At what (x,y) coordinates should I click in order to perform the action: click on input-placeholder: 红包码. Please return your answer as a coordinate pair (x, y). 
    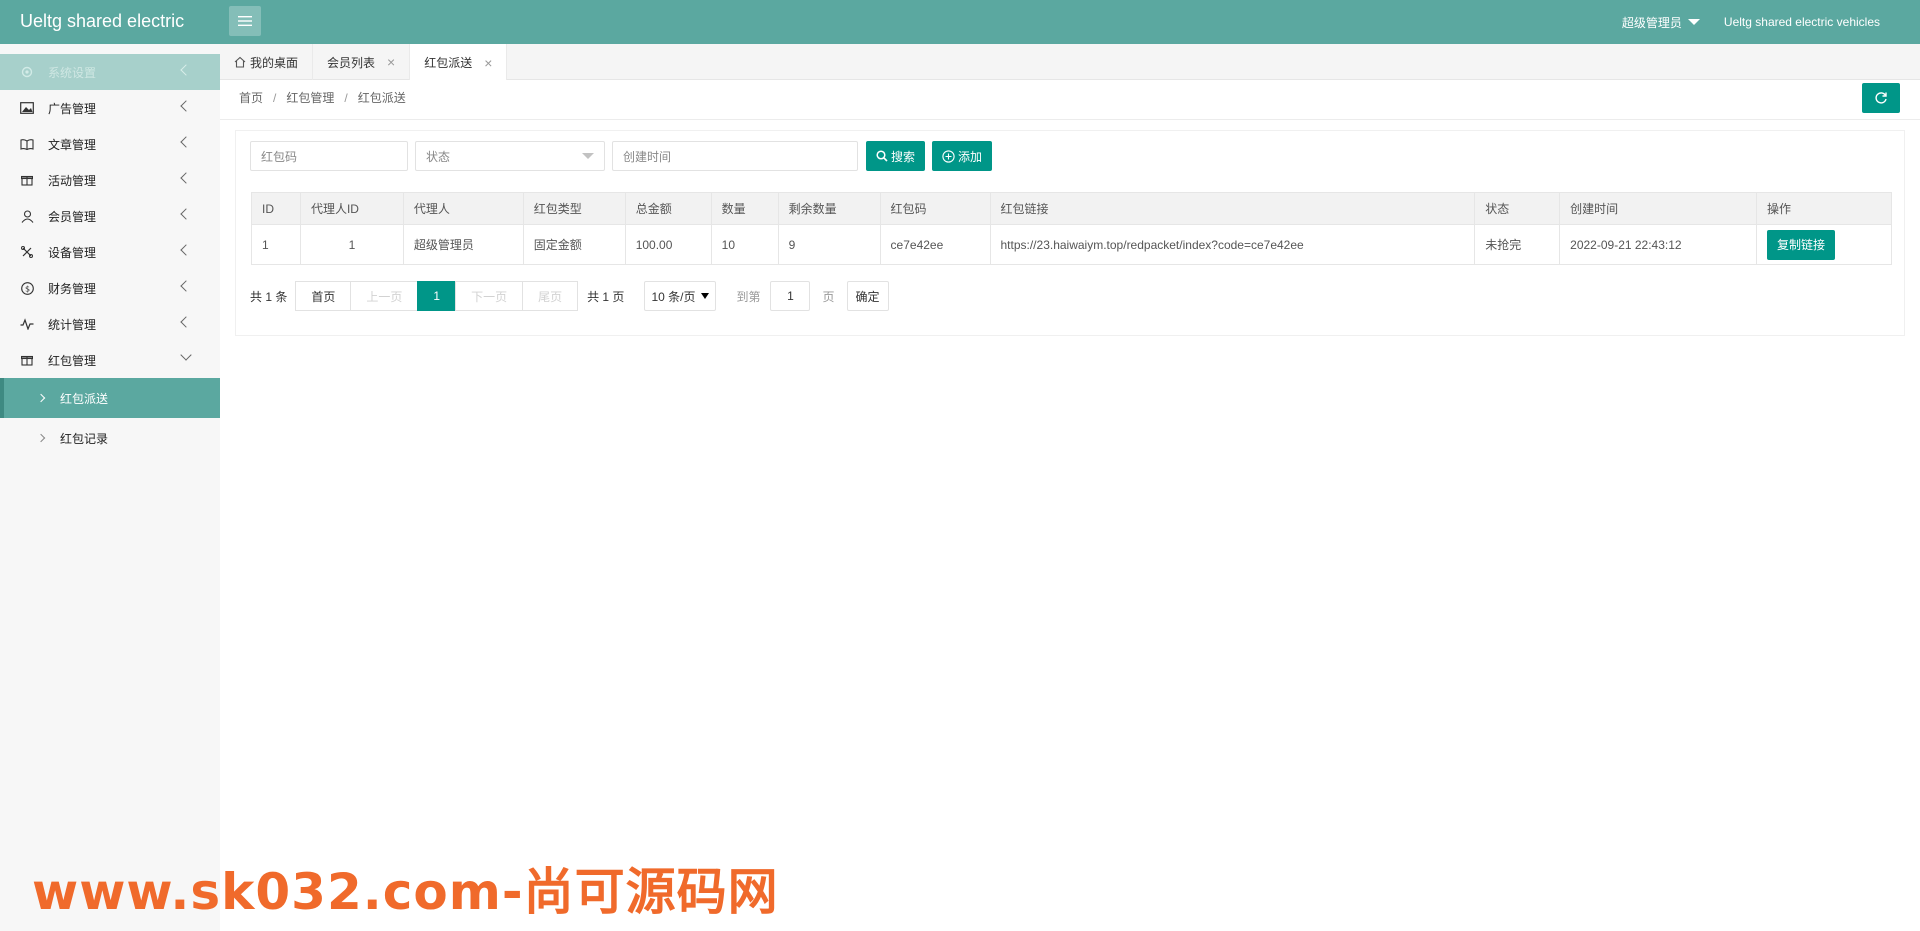
    Looking at the image, I should click on (279, 156).